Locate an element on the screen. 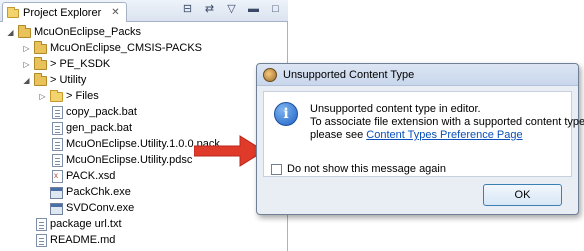  dialog-title: Unsupported Content Type is located at coordinates (349, 74).